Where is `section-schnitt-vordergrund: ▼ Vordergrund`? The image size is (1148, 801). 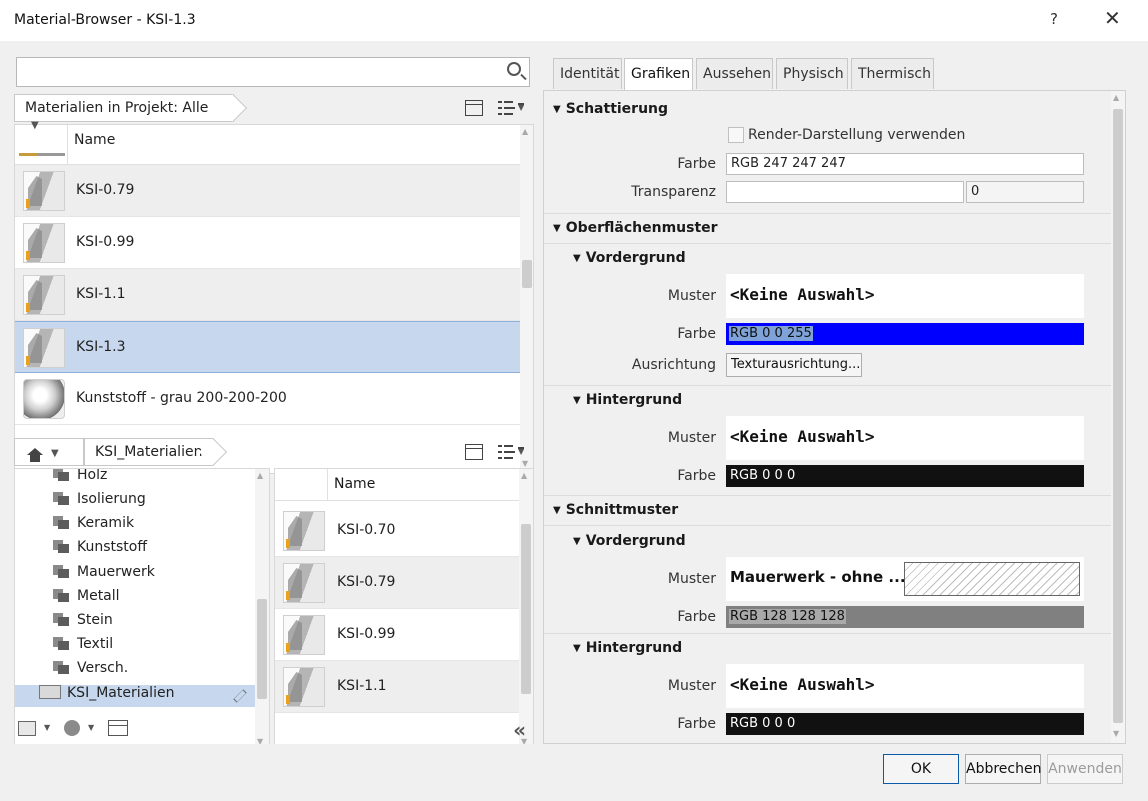
section-schnitt-vordergrund: ▼ Vordergrund is located at coordinates (849, 541).